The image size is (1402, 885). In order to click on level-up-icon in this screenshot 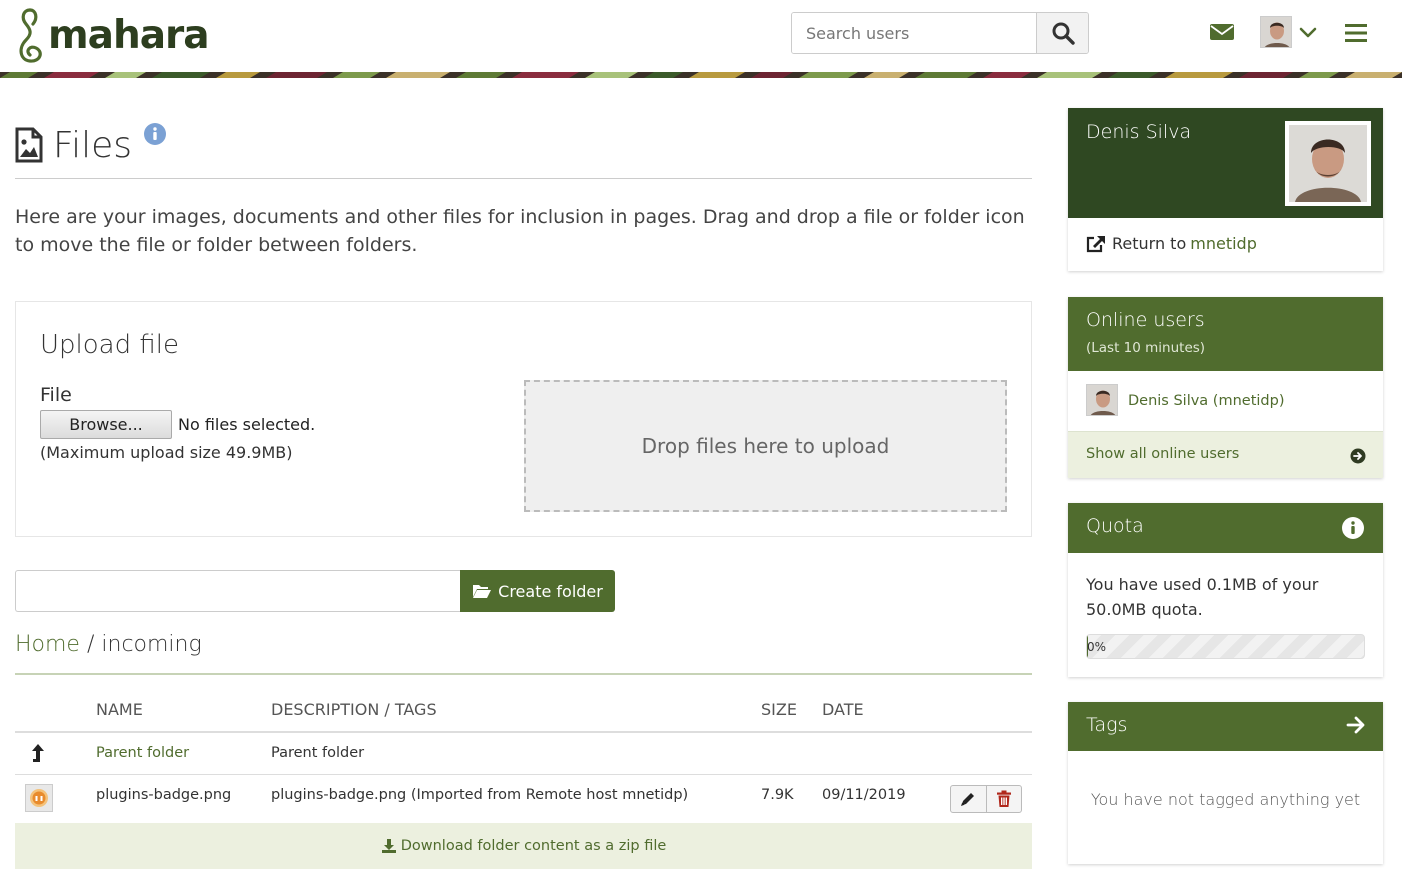, I will do `click(38, 753)`.